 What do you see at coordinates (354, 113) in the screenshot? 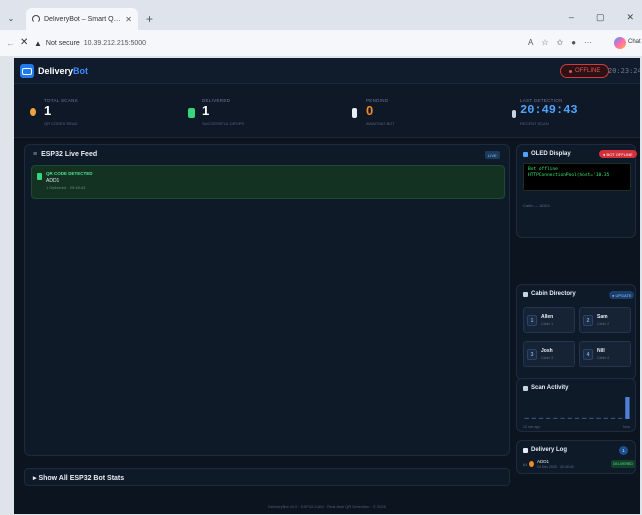
I see `hourglass-icon` at bounding box center [354, 113].